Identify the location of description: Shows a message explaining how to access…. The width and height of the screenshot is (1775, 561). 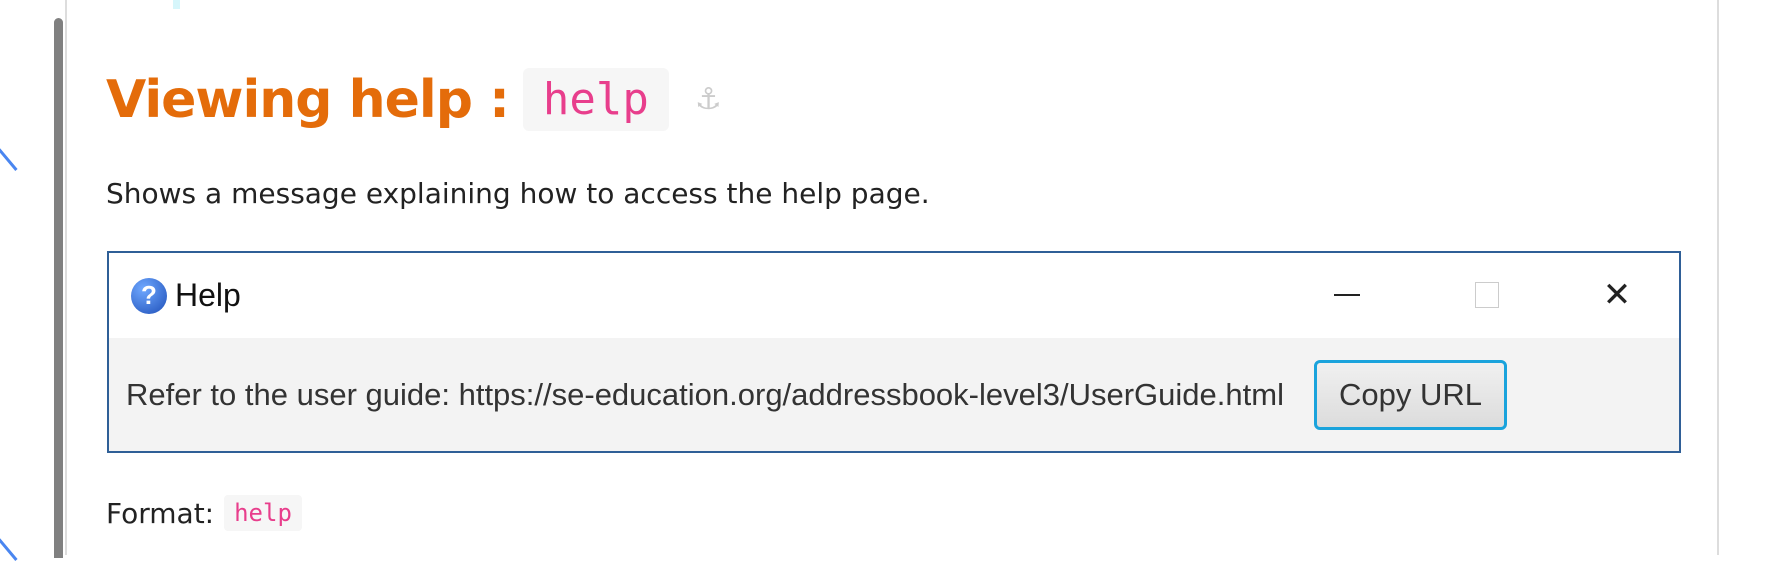
(518, 193).